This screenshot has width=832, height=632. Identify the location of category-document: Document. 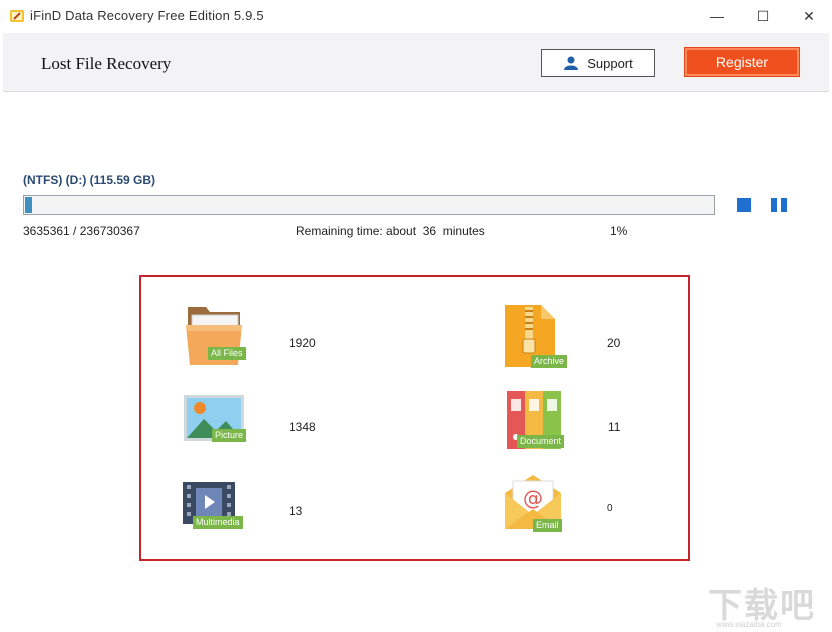
(536, 420).